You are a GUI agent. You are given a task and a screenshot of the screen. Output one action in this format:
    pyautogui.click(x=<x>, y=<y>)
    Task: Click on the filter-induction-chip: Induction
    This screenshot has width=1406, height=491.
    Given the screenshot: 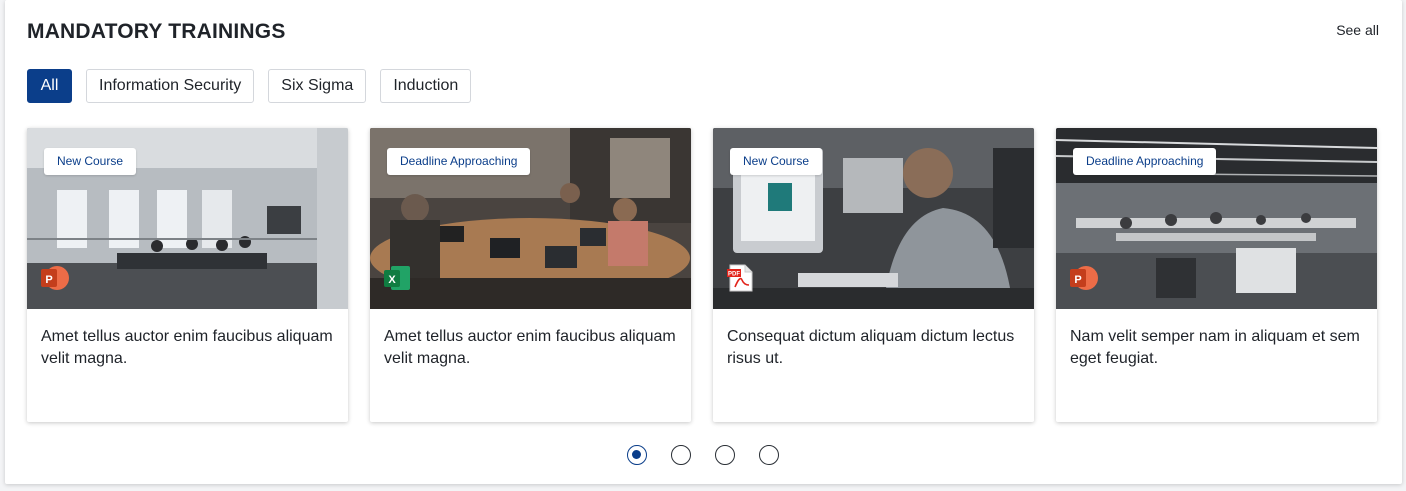 What is the action you would take?
    pyautogui.click(x=426, y=86)
    